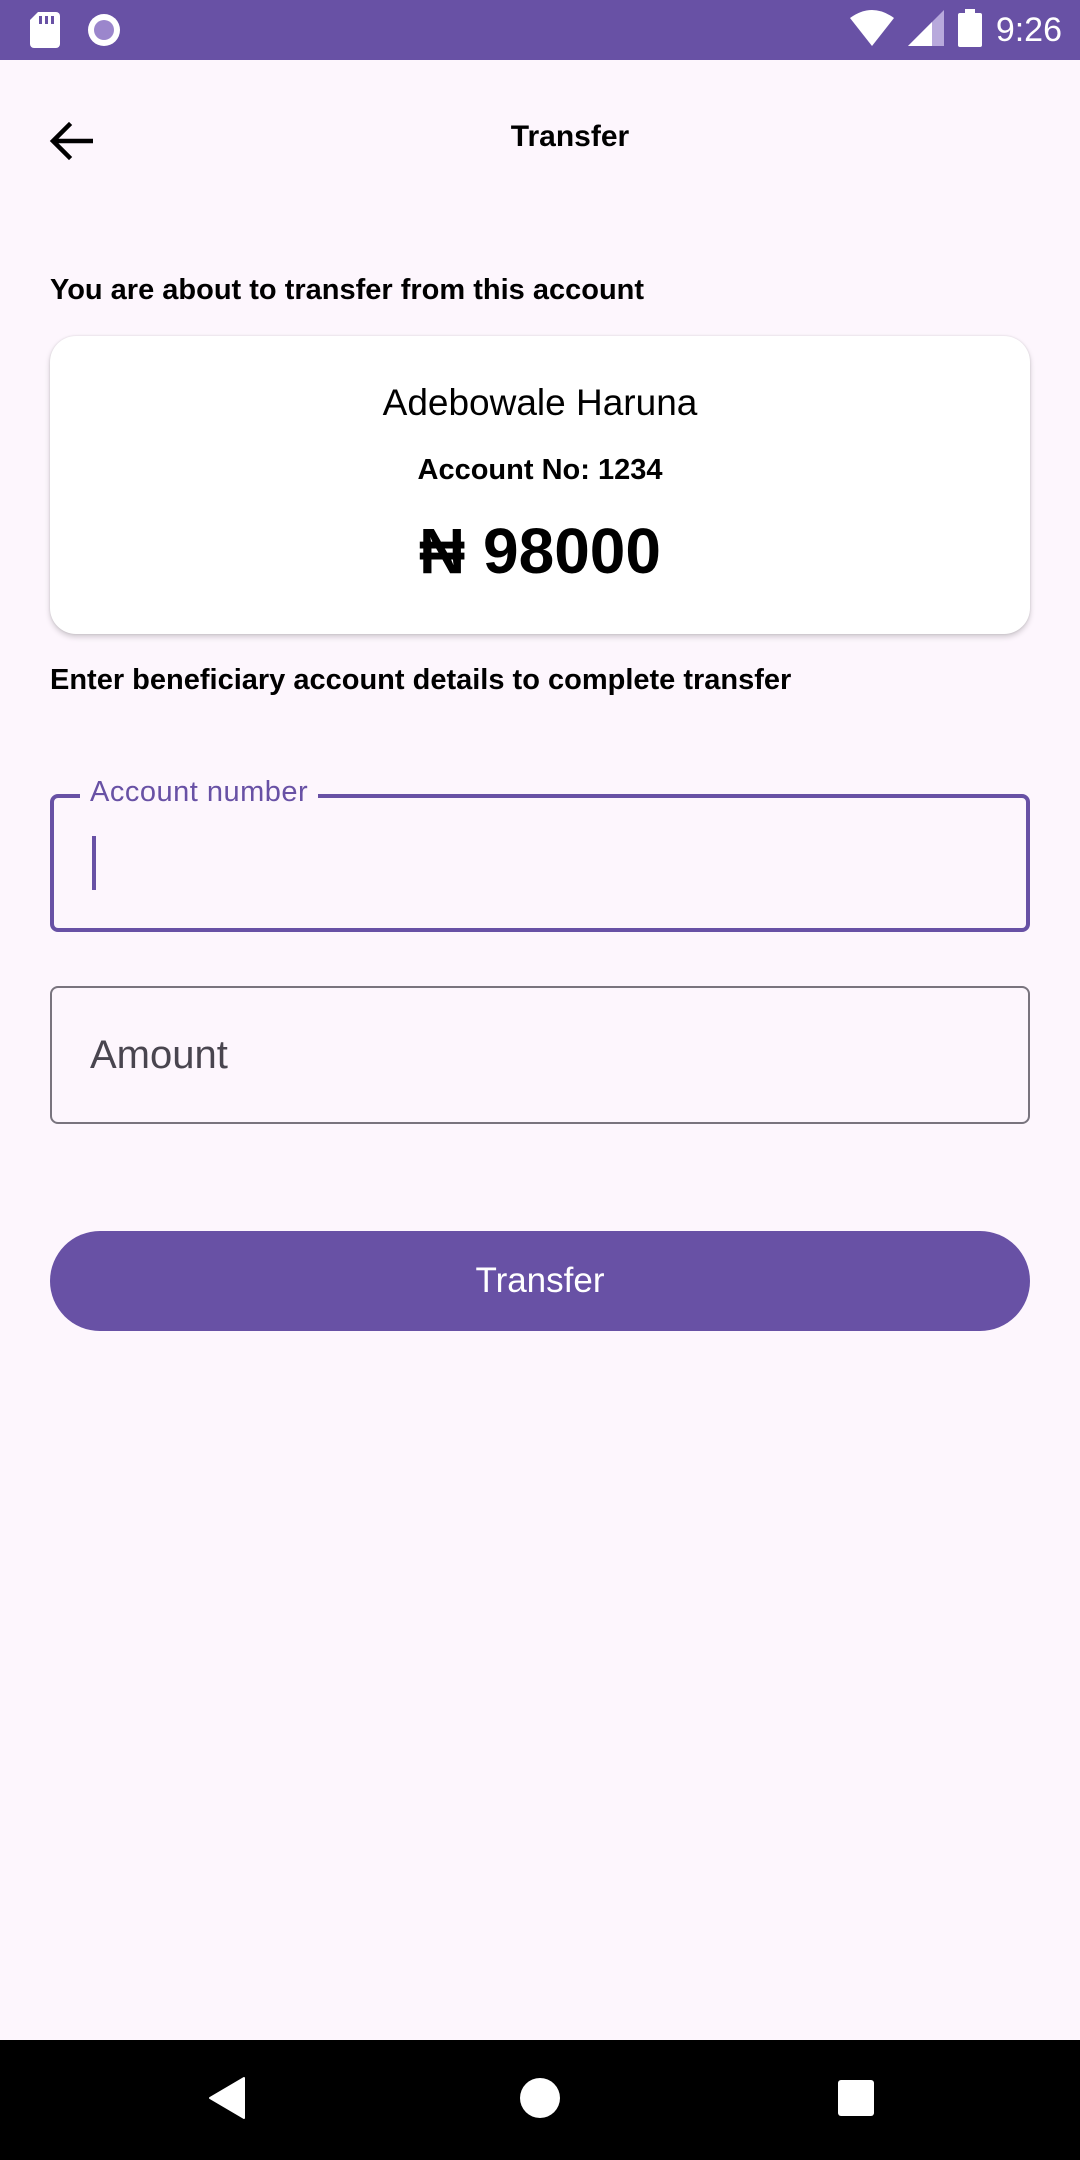 The width and height of the screenshot is (1080, 2160). Describe the element at coordinates (871, 30) in the screenshot. I see `wifi-icon` at that location.